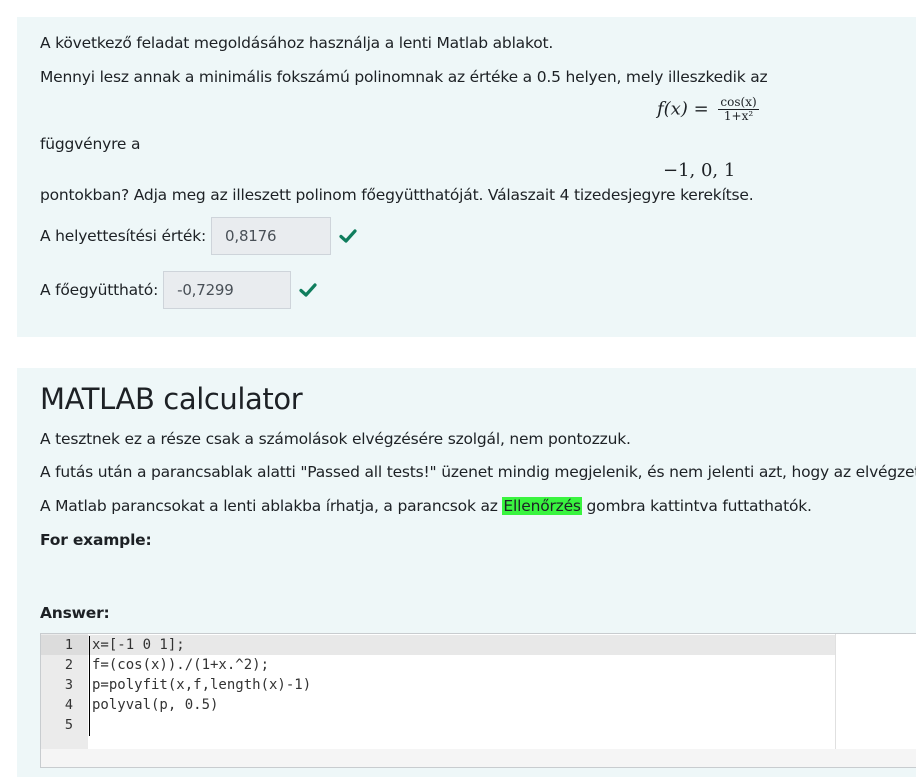  Describe the element at coordinates (75, 613) in the screenshot. I see `answer-label: Answer:` at that location.